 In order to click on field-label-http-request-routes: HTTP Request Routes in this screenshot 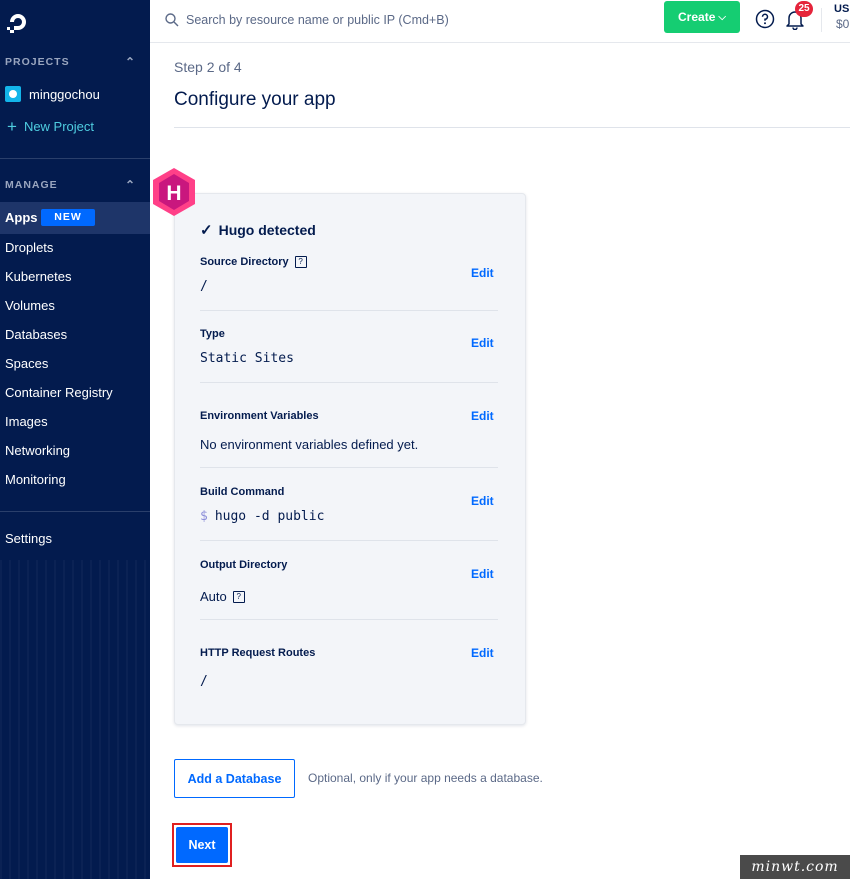, I will do `click(258, 653)`.